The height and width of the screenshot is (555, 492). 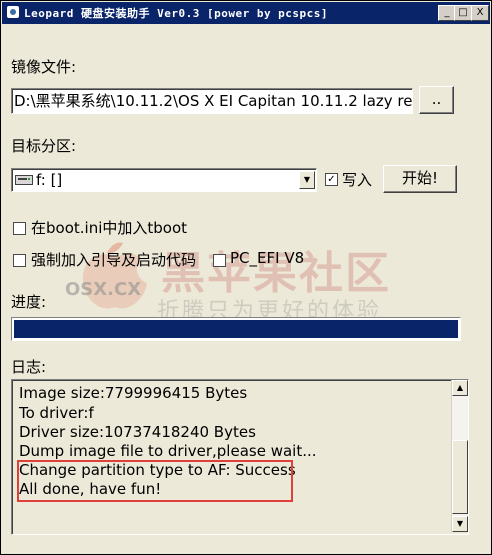 I want to click on tboot-checkbox, so click(x=19, y=228).